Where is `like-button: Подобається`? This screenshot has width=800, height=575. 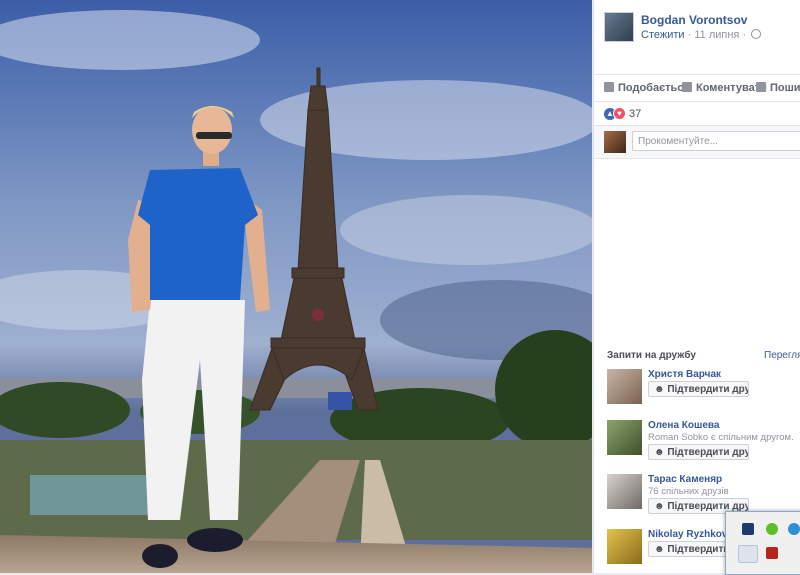
like-button: Подобається is located at coordinates (647, 88).